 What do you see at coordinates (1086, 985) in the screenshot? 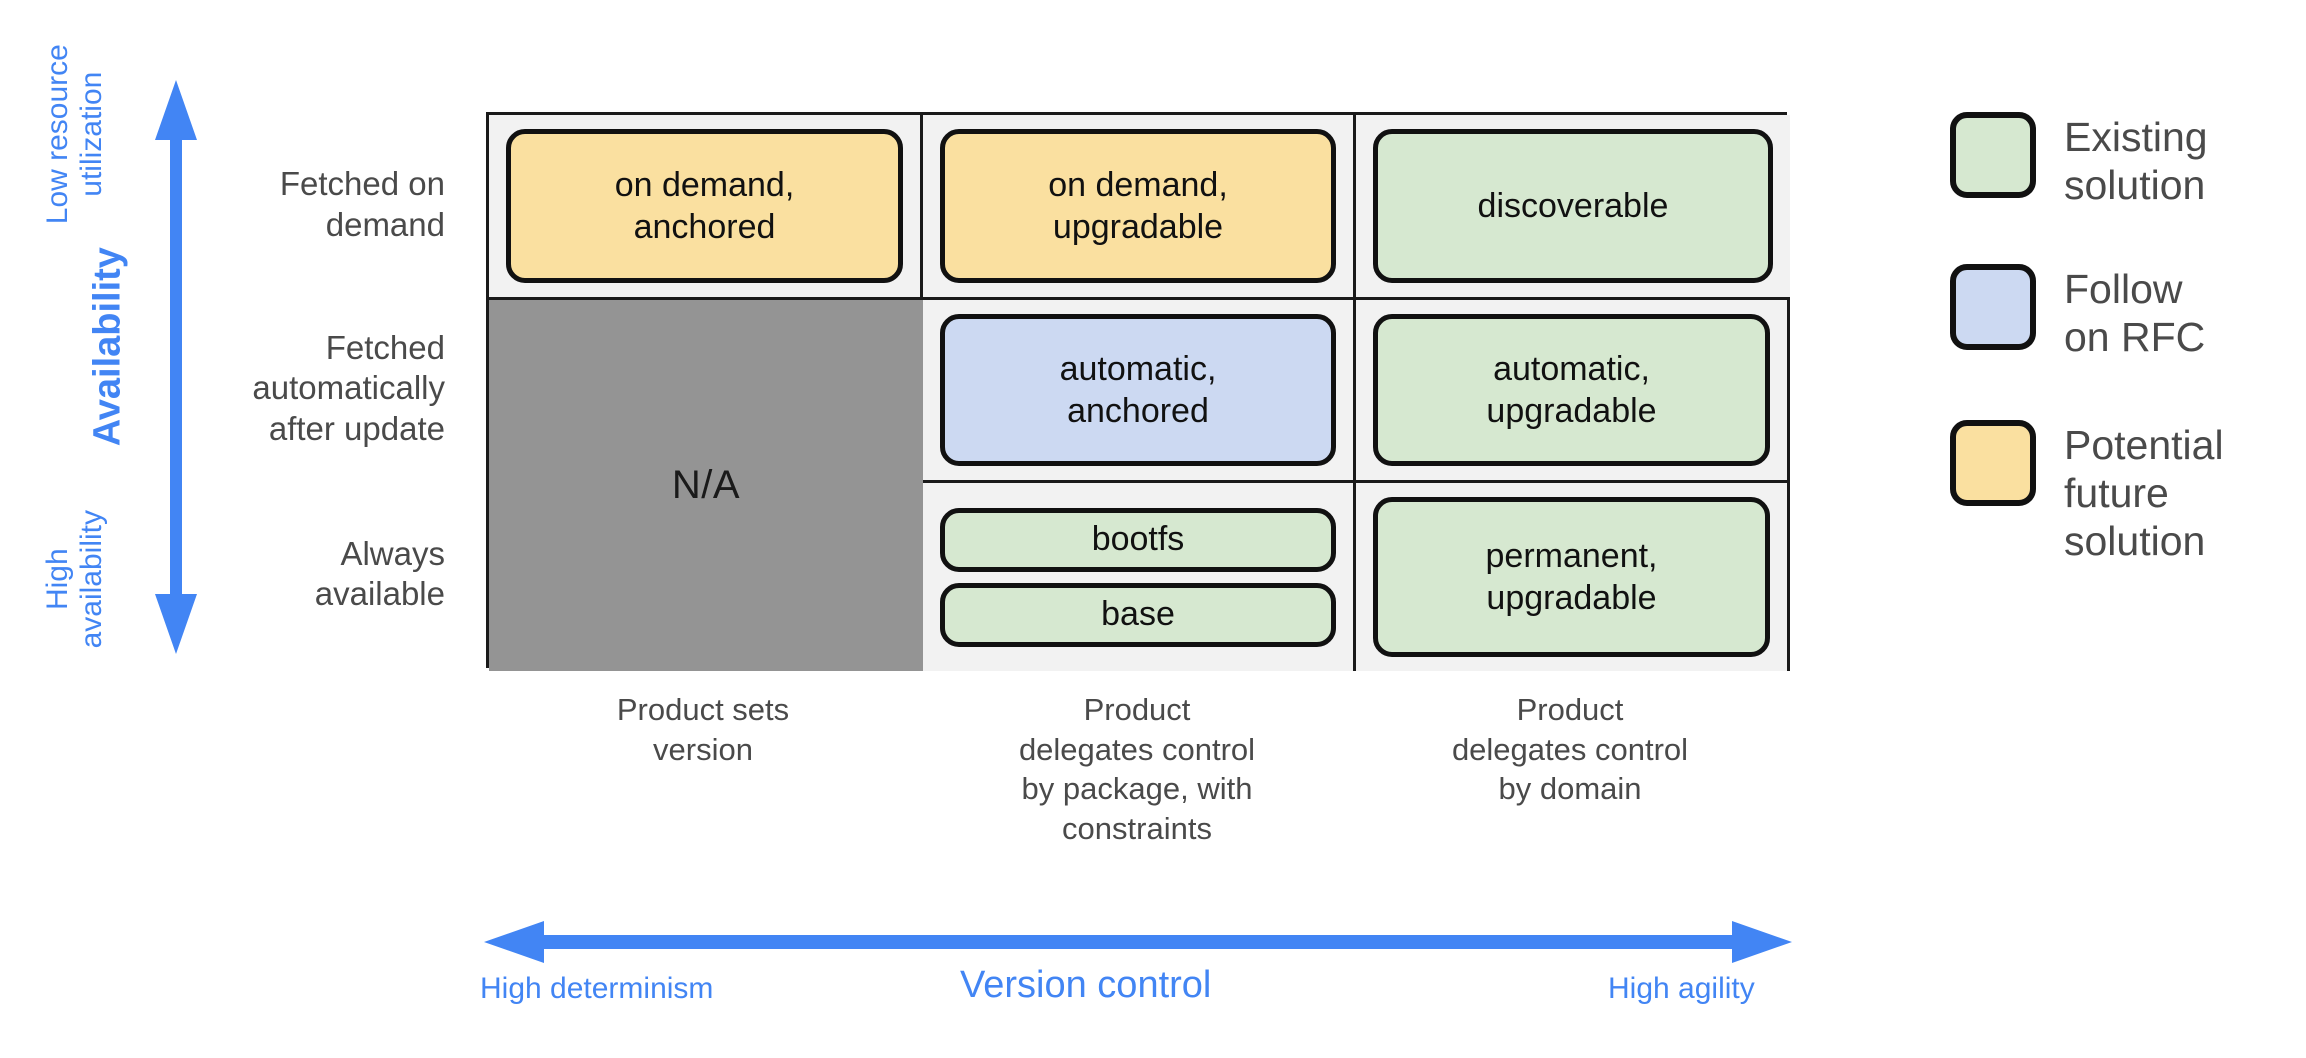
I see `x-axis-title: Version control` at bounding box center [1086, 985].